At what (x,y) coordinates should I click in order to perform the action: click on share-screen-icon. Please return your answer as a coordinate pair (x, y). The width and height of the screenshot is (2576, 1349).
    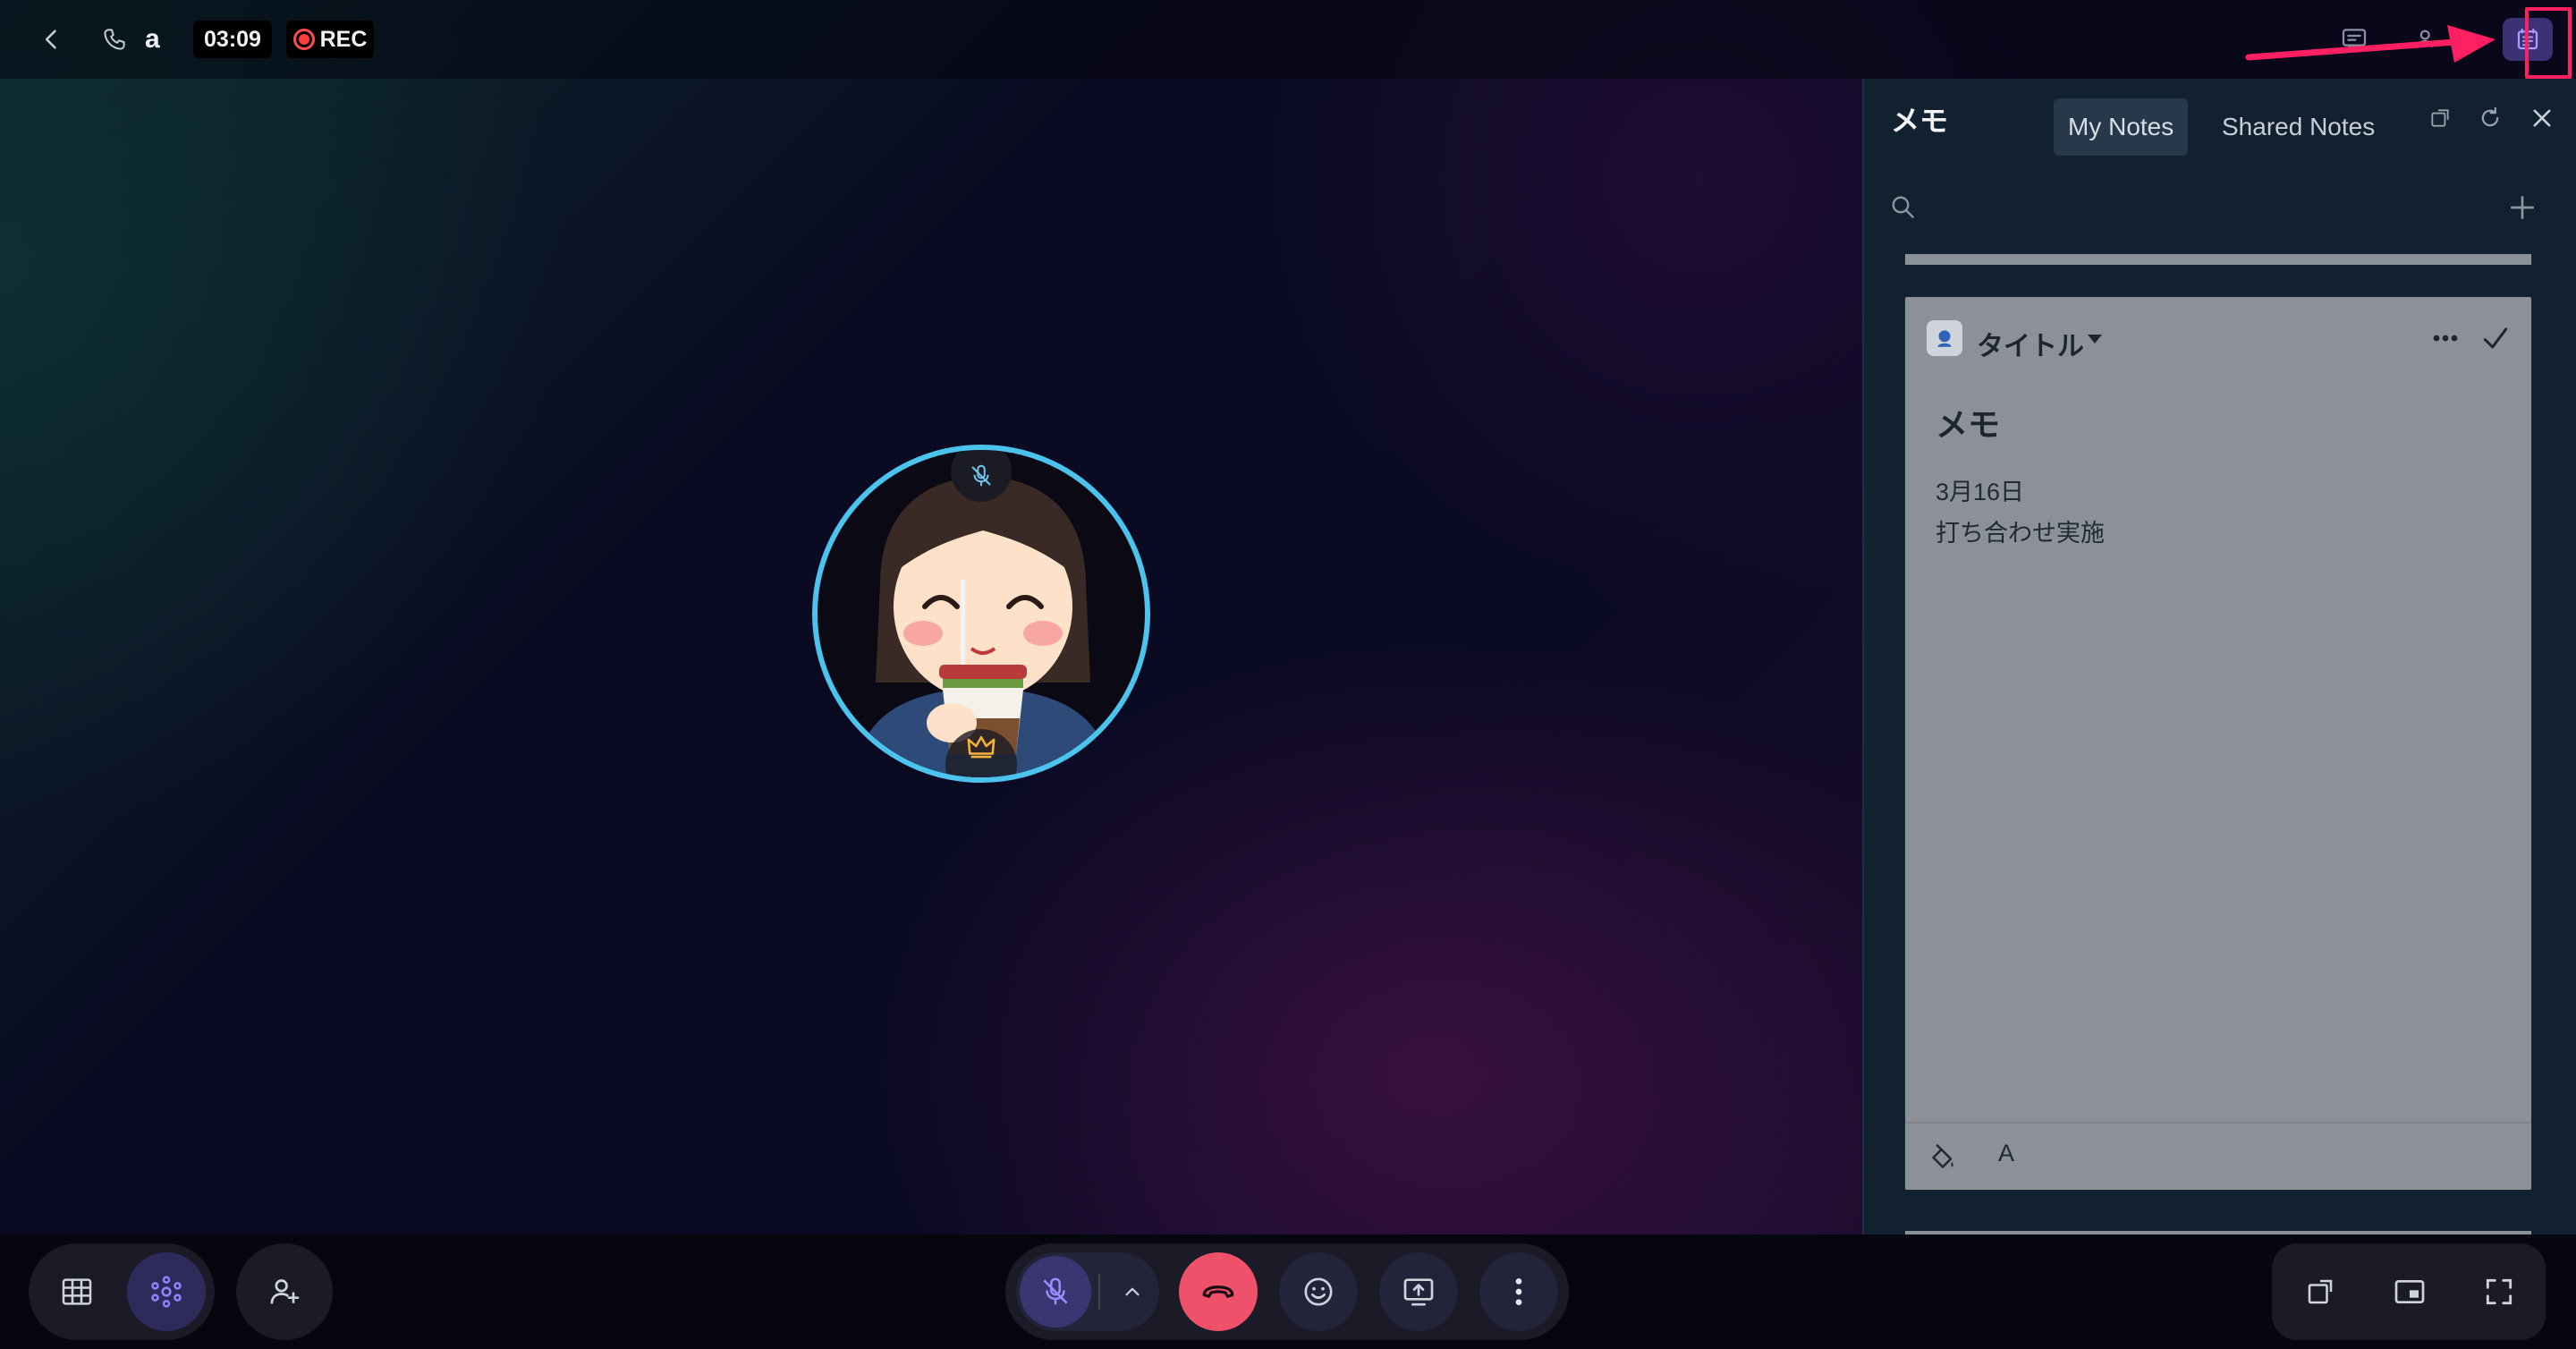
    Looking at the image, I should click on (1418, 1292).